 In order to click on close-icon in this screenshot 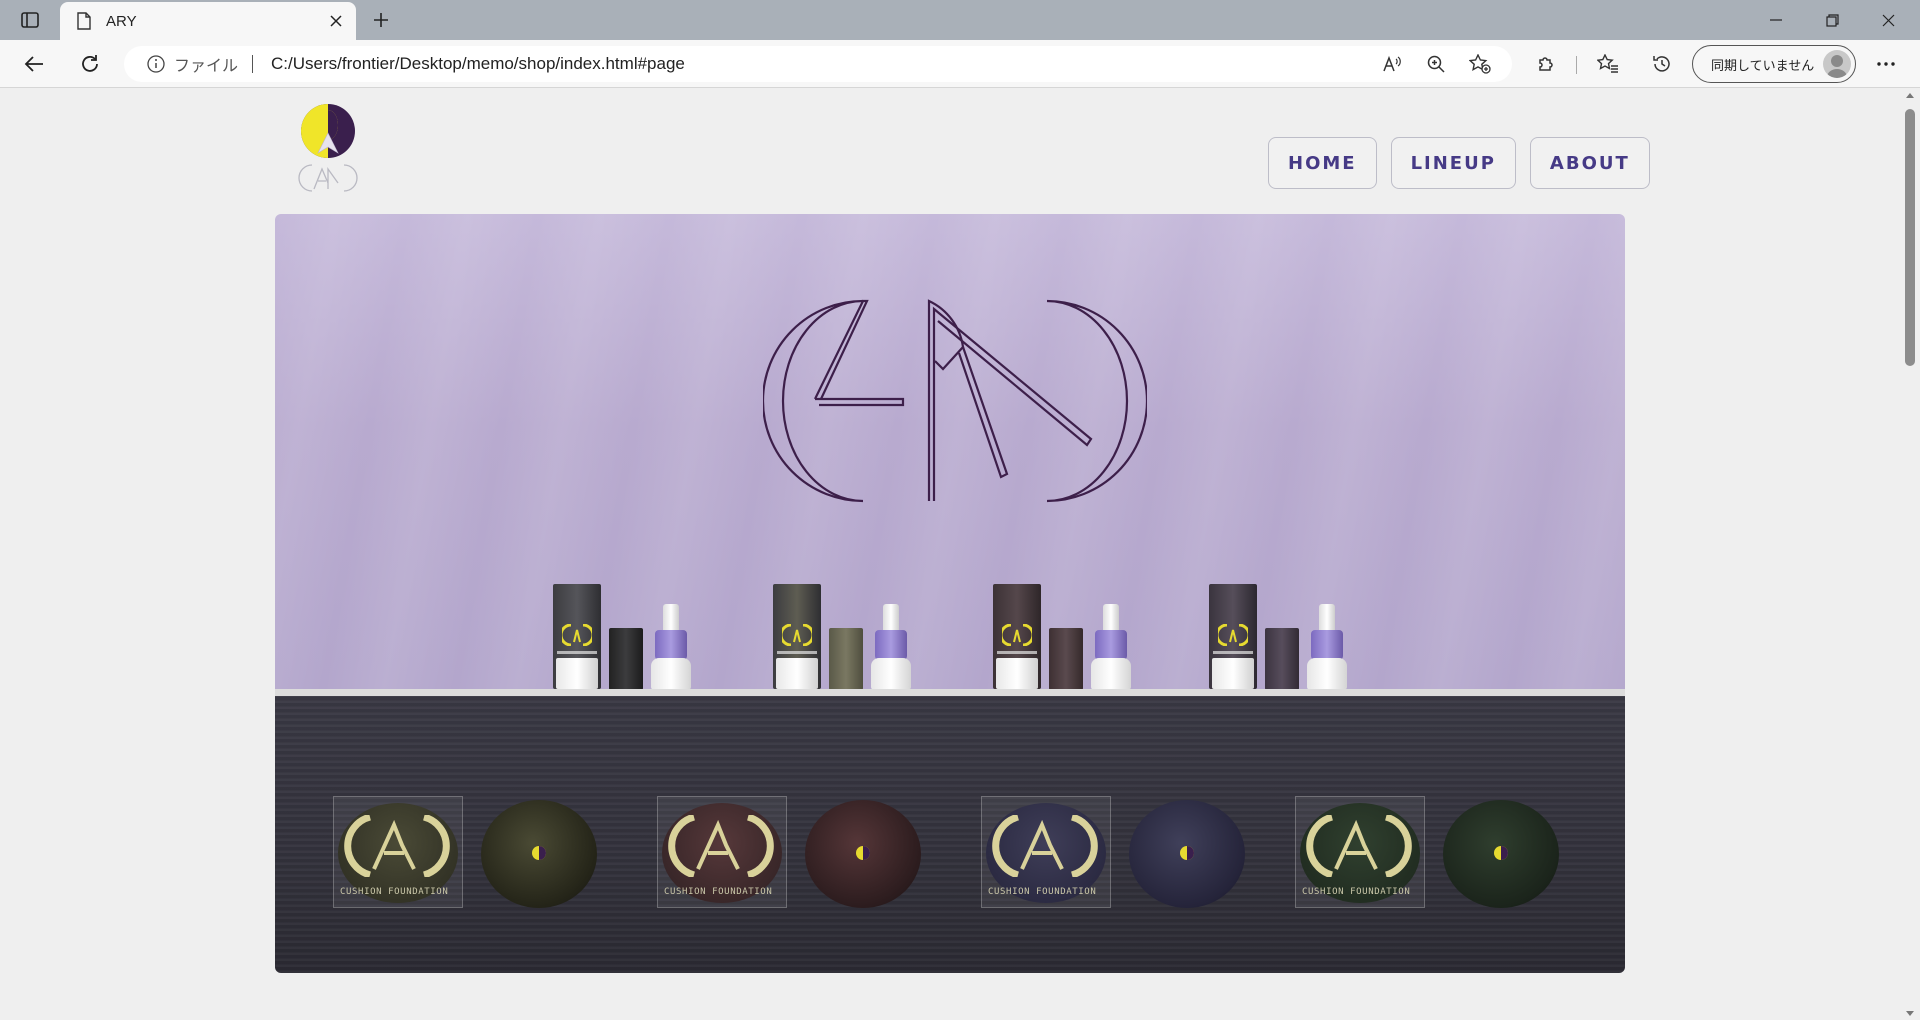, I will do `click(1888, 20)`.